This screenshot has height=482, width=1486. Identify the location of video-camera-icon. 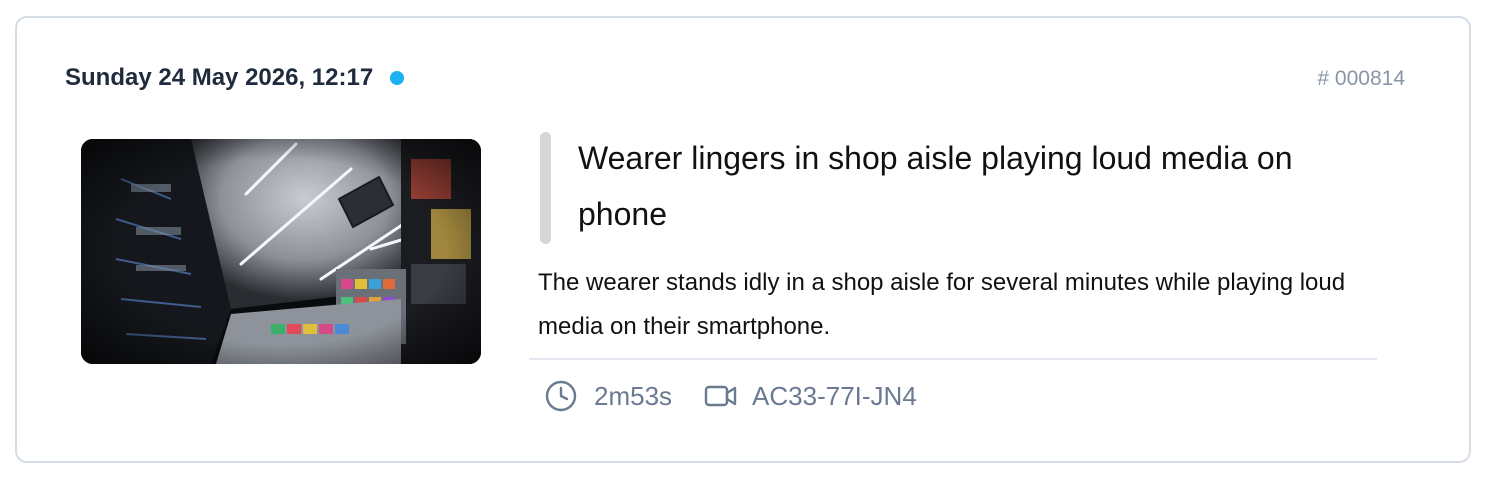
(721, 396).